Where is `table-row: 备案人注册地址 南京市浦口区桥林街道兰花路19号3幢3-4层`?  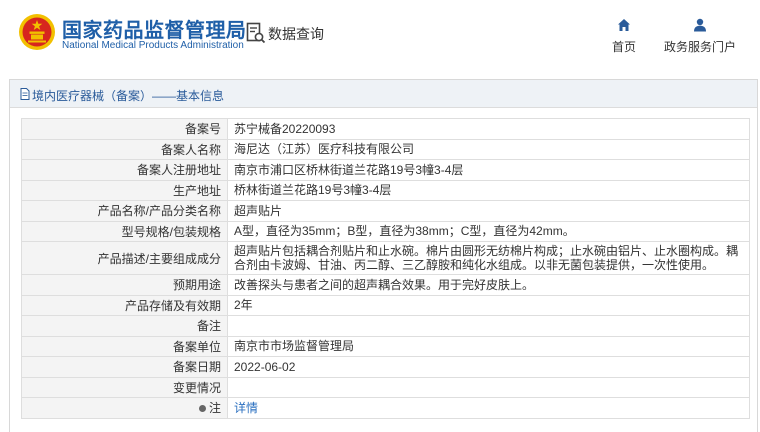 table-row: 备案人注册地址 南京市浦口区桥林街道兰花路19号3幢3-4层 is located at coordinates (385, 170).